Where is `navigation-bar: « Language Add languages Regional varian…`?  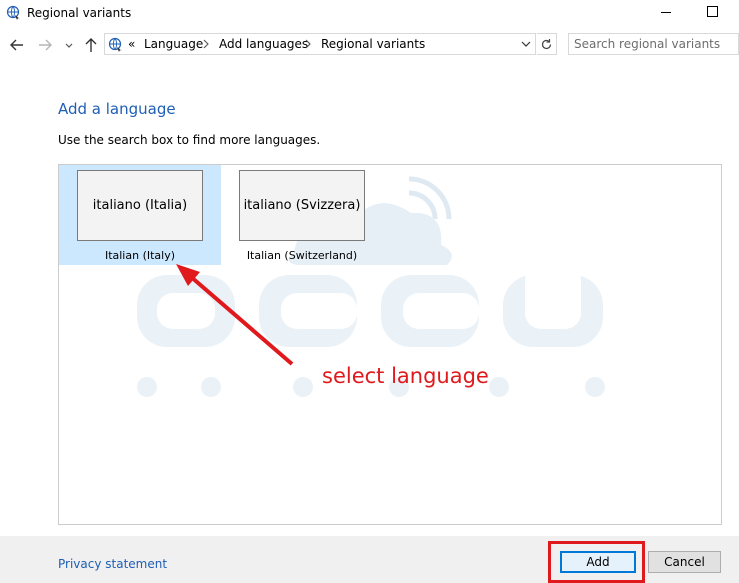 navigation-bar: « Language Add languages Regional varian… is located at coordinates (369, 45).